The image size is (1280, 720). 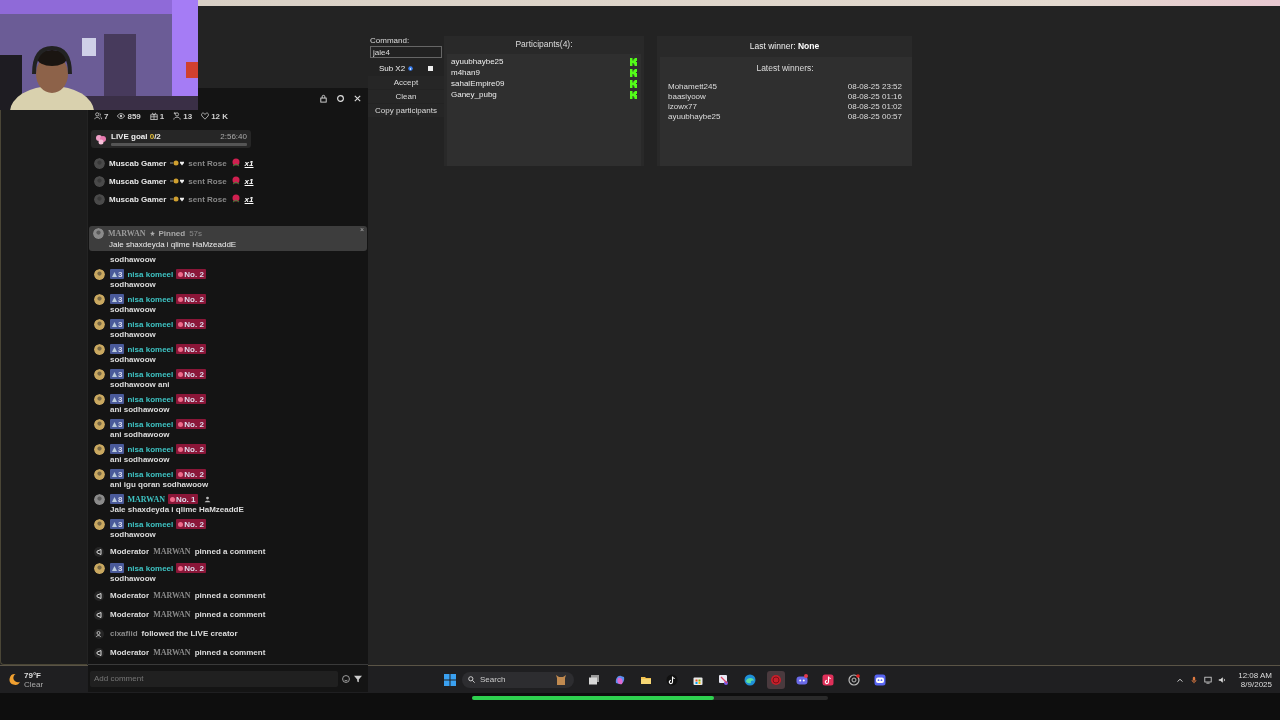 I want to click on speaker-icon, so click(x=1222, y=679).